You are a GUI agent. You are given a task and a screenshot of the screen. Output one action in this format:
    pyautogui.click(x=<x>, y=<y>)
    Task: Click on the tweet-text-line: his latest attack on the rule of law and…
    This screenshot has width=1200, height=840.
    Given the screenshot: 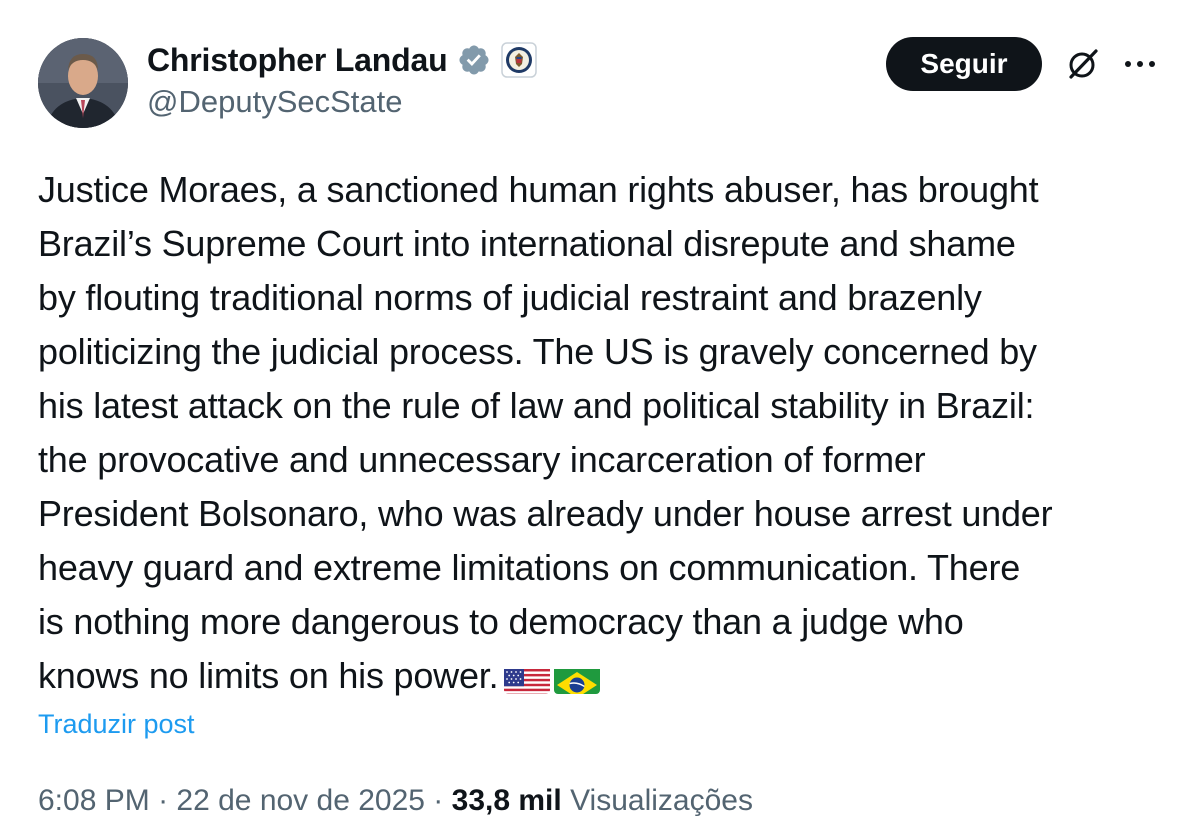 What is the action you would take?
    pyautogui.click(x=536, y=405)
    